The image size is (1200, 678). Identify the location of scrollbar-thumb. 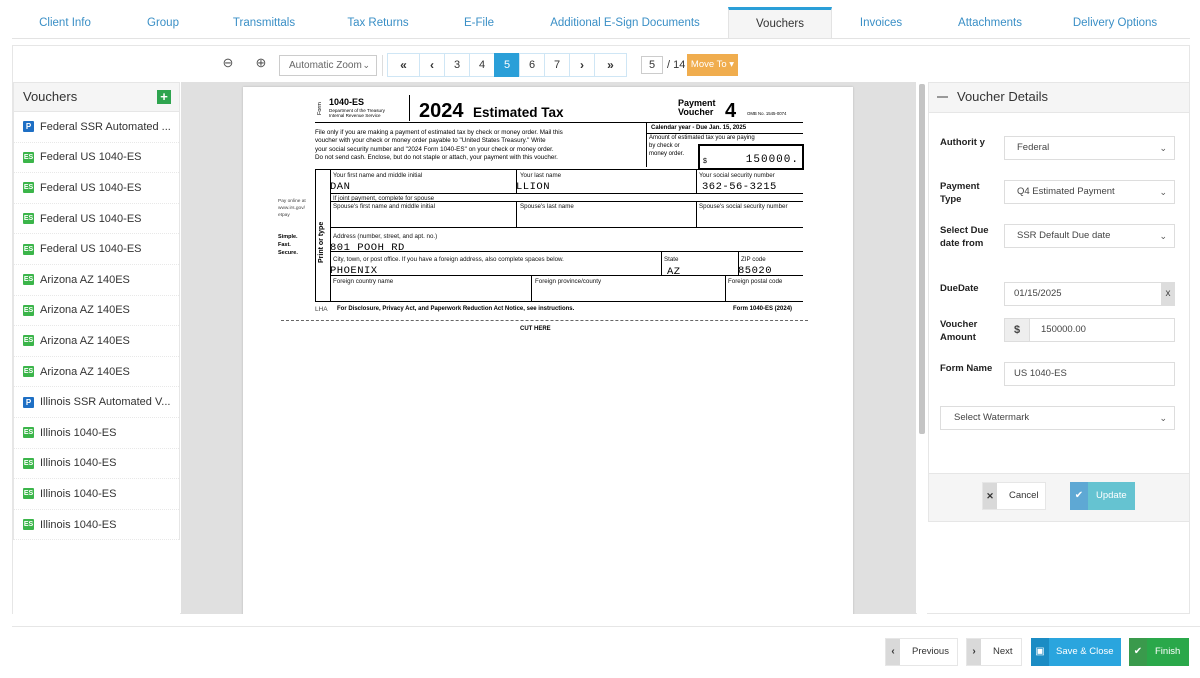
(922, 259).